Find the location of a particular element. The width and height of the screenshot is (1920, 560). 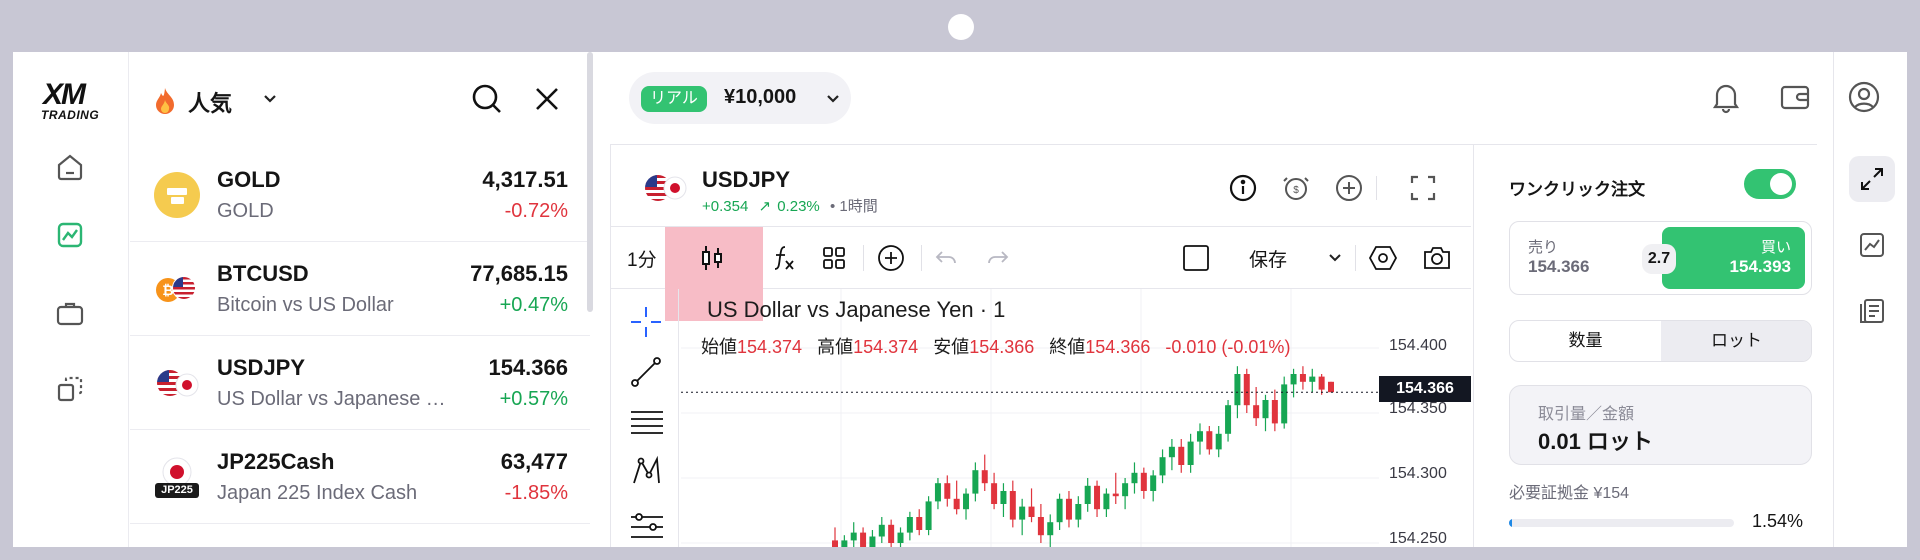

required-margin: 必要証拠金 ¥154 is located at coordinates (1569, 493).